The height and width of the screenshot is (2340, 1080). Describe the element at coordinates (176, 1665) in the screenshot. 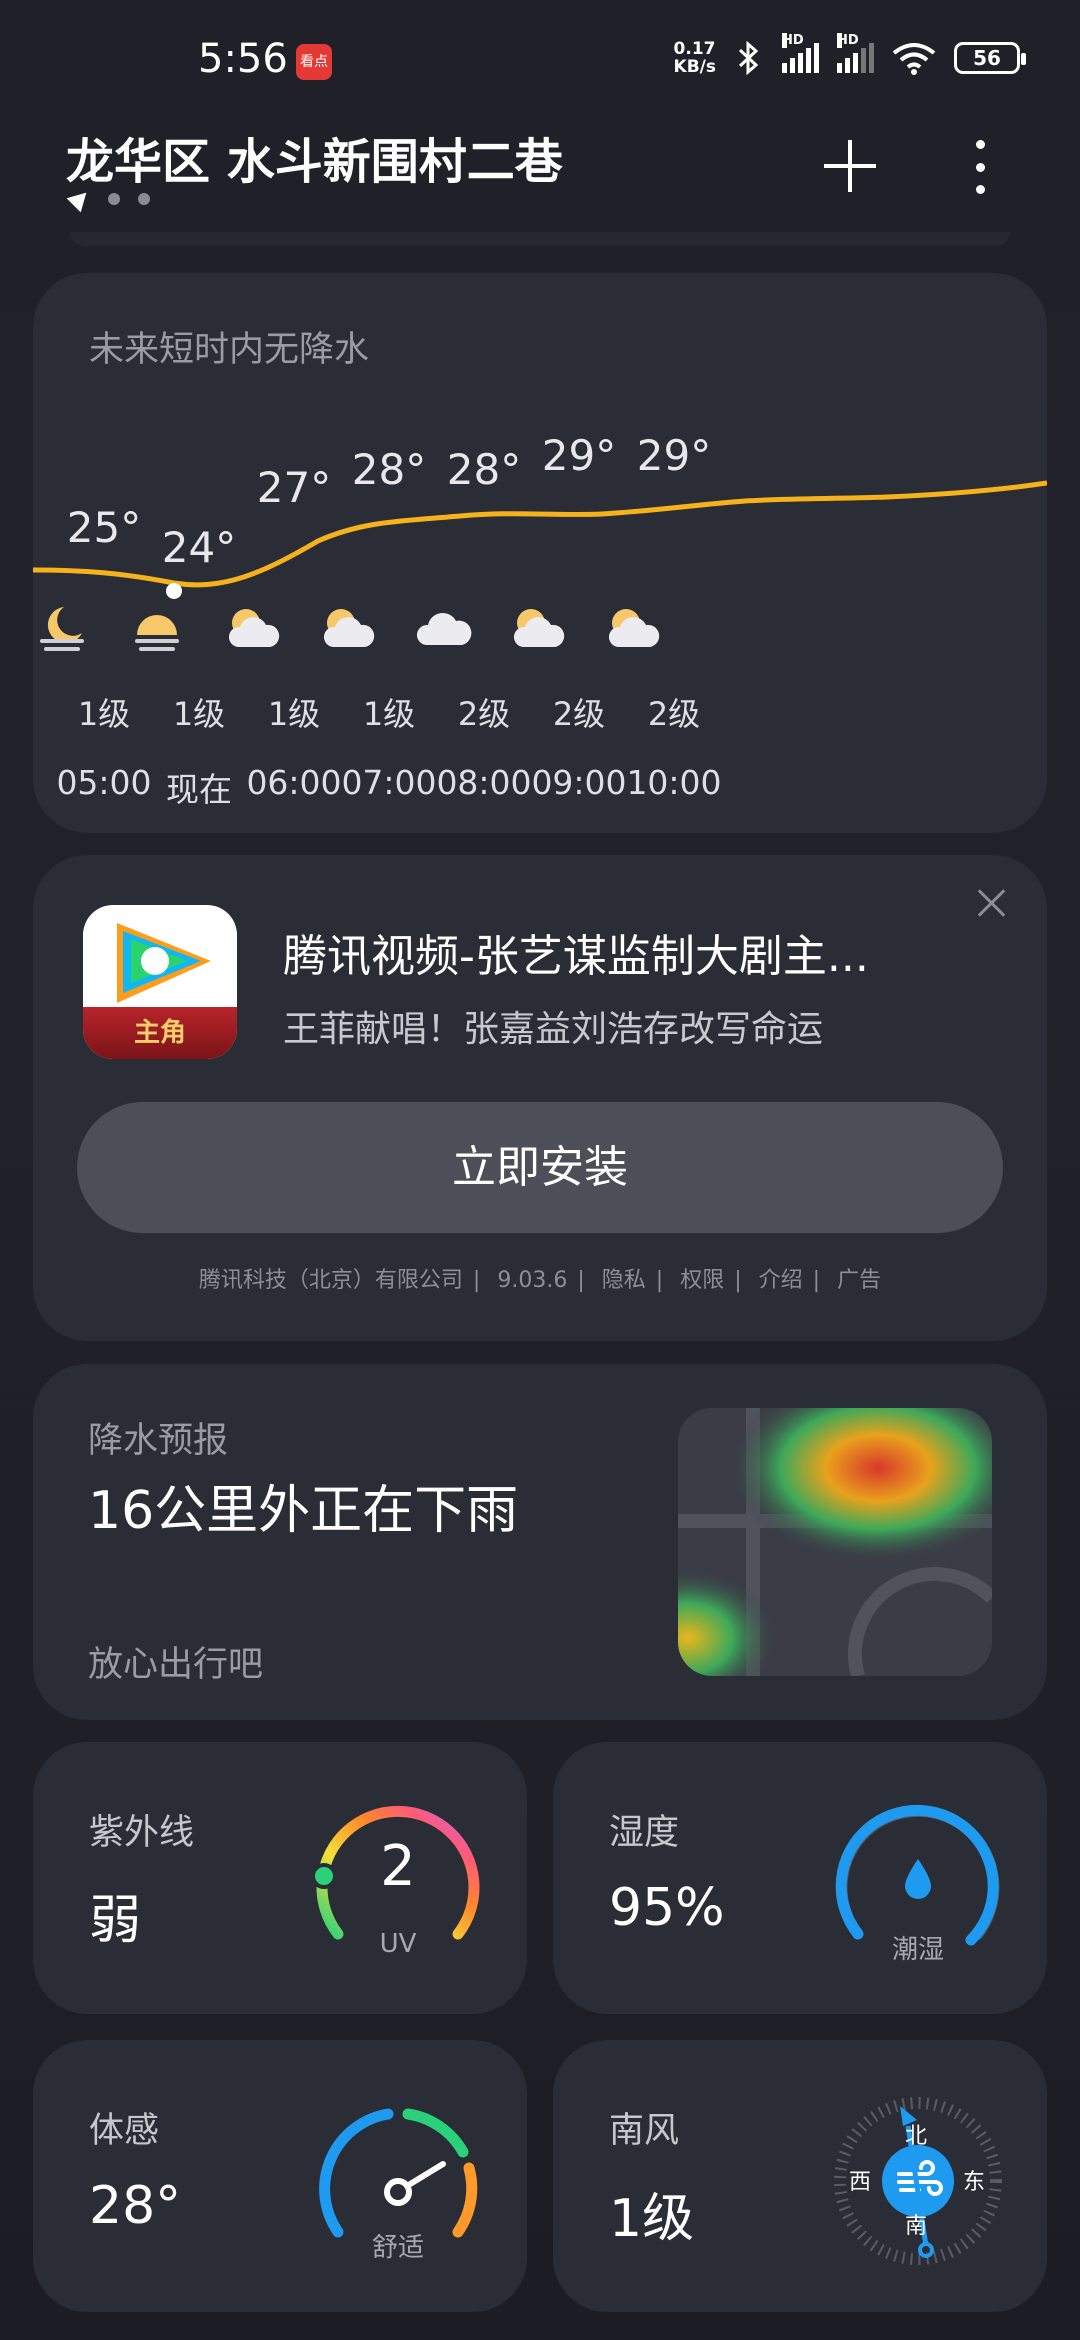

I see `precip-advice: 放心出行吧` at that location.